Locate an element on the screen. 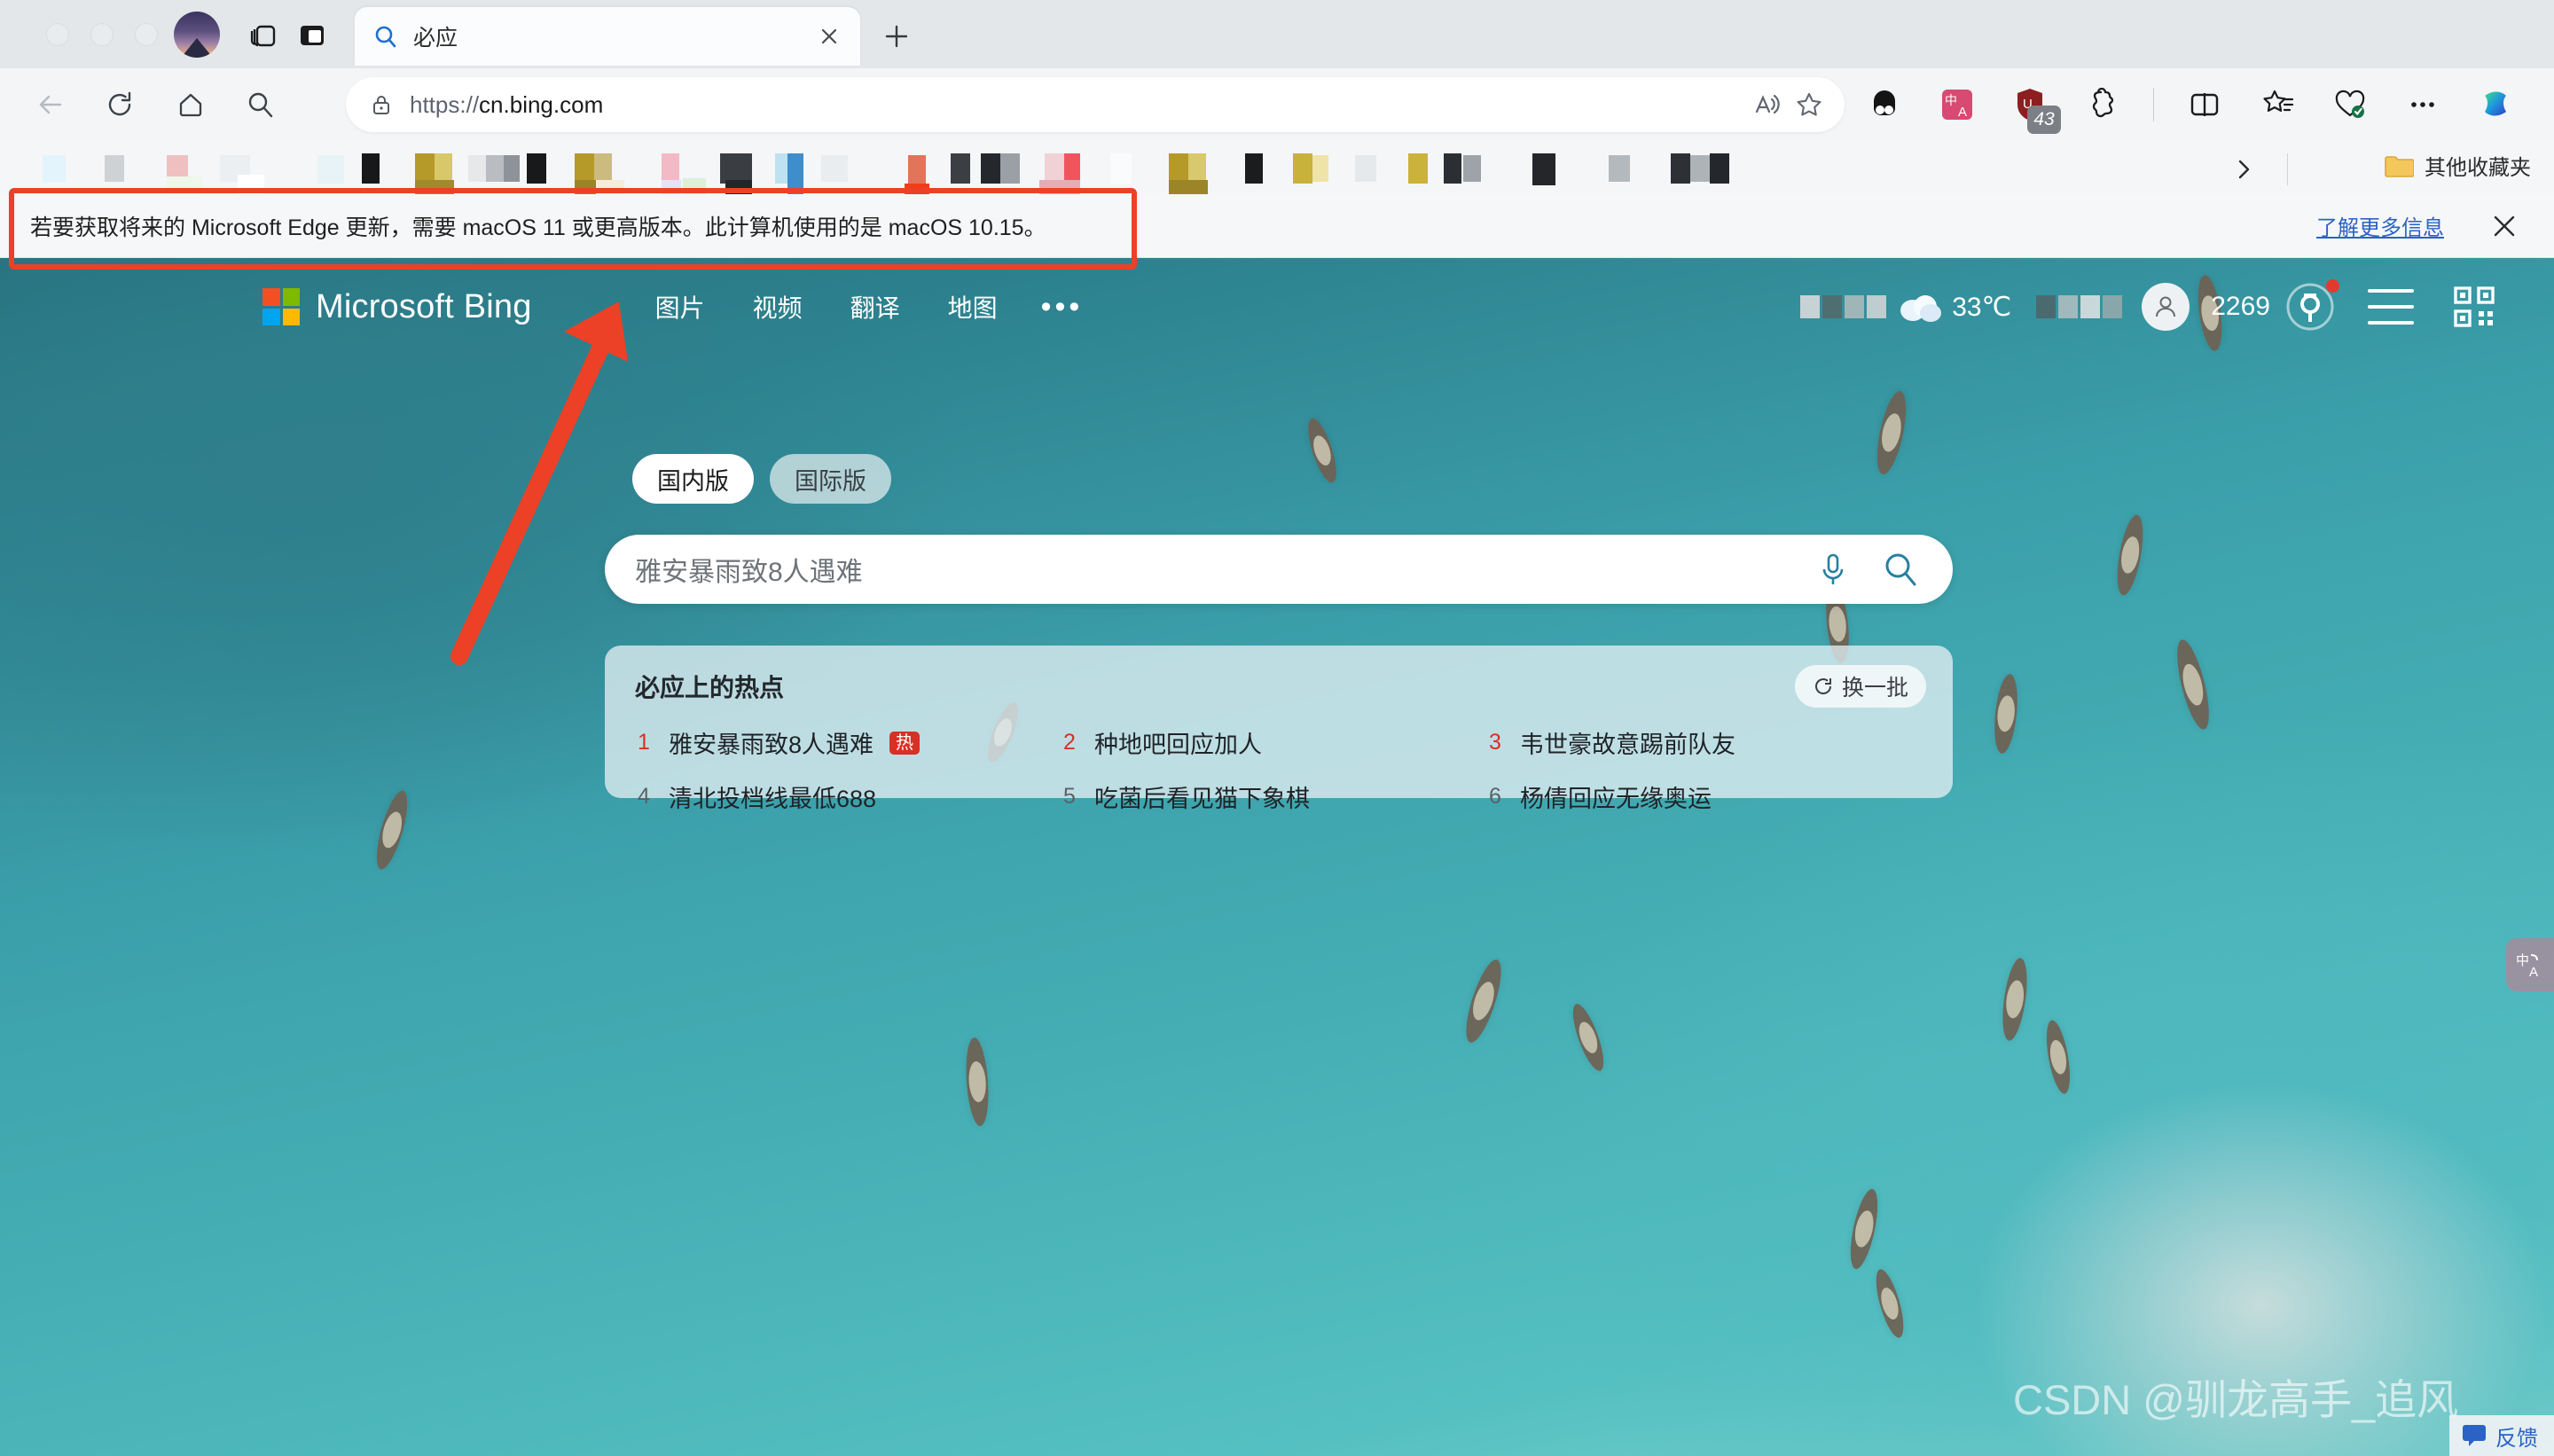 The image size is (2554, 1456). hot-topic-text: 清北投档线最低688 is located at coordinates (773, 799).